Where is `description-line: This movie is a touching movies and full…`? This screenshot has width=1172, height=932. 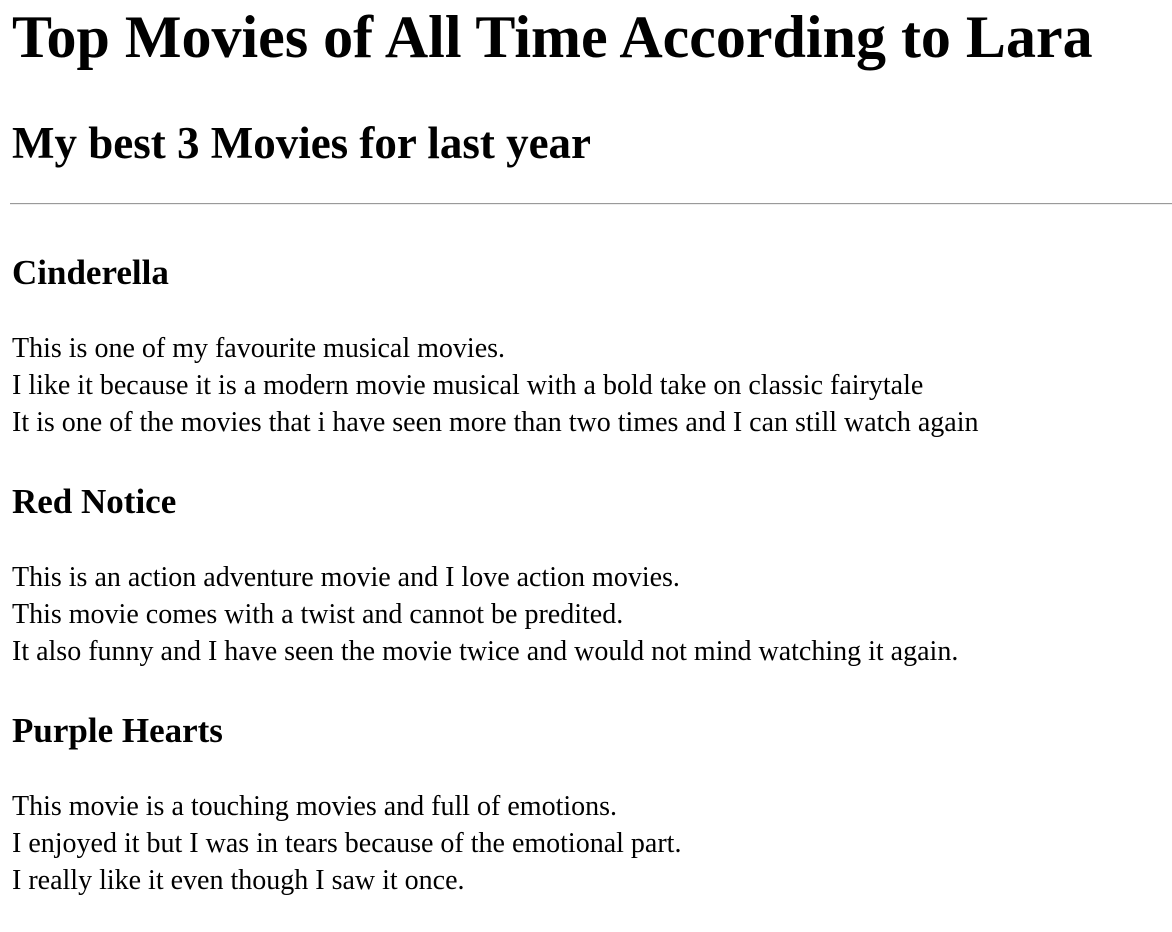
description-line: This movie is a touching movies and full… is located at coordinates (315, 806).